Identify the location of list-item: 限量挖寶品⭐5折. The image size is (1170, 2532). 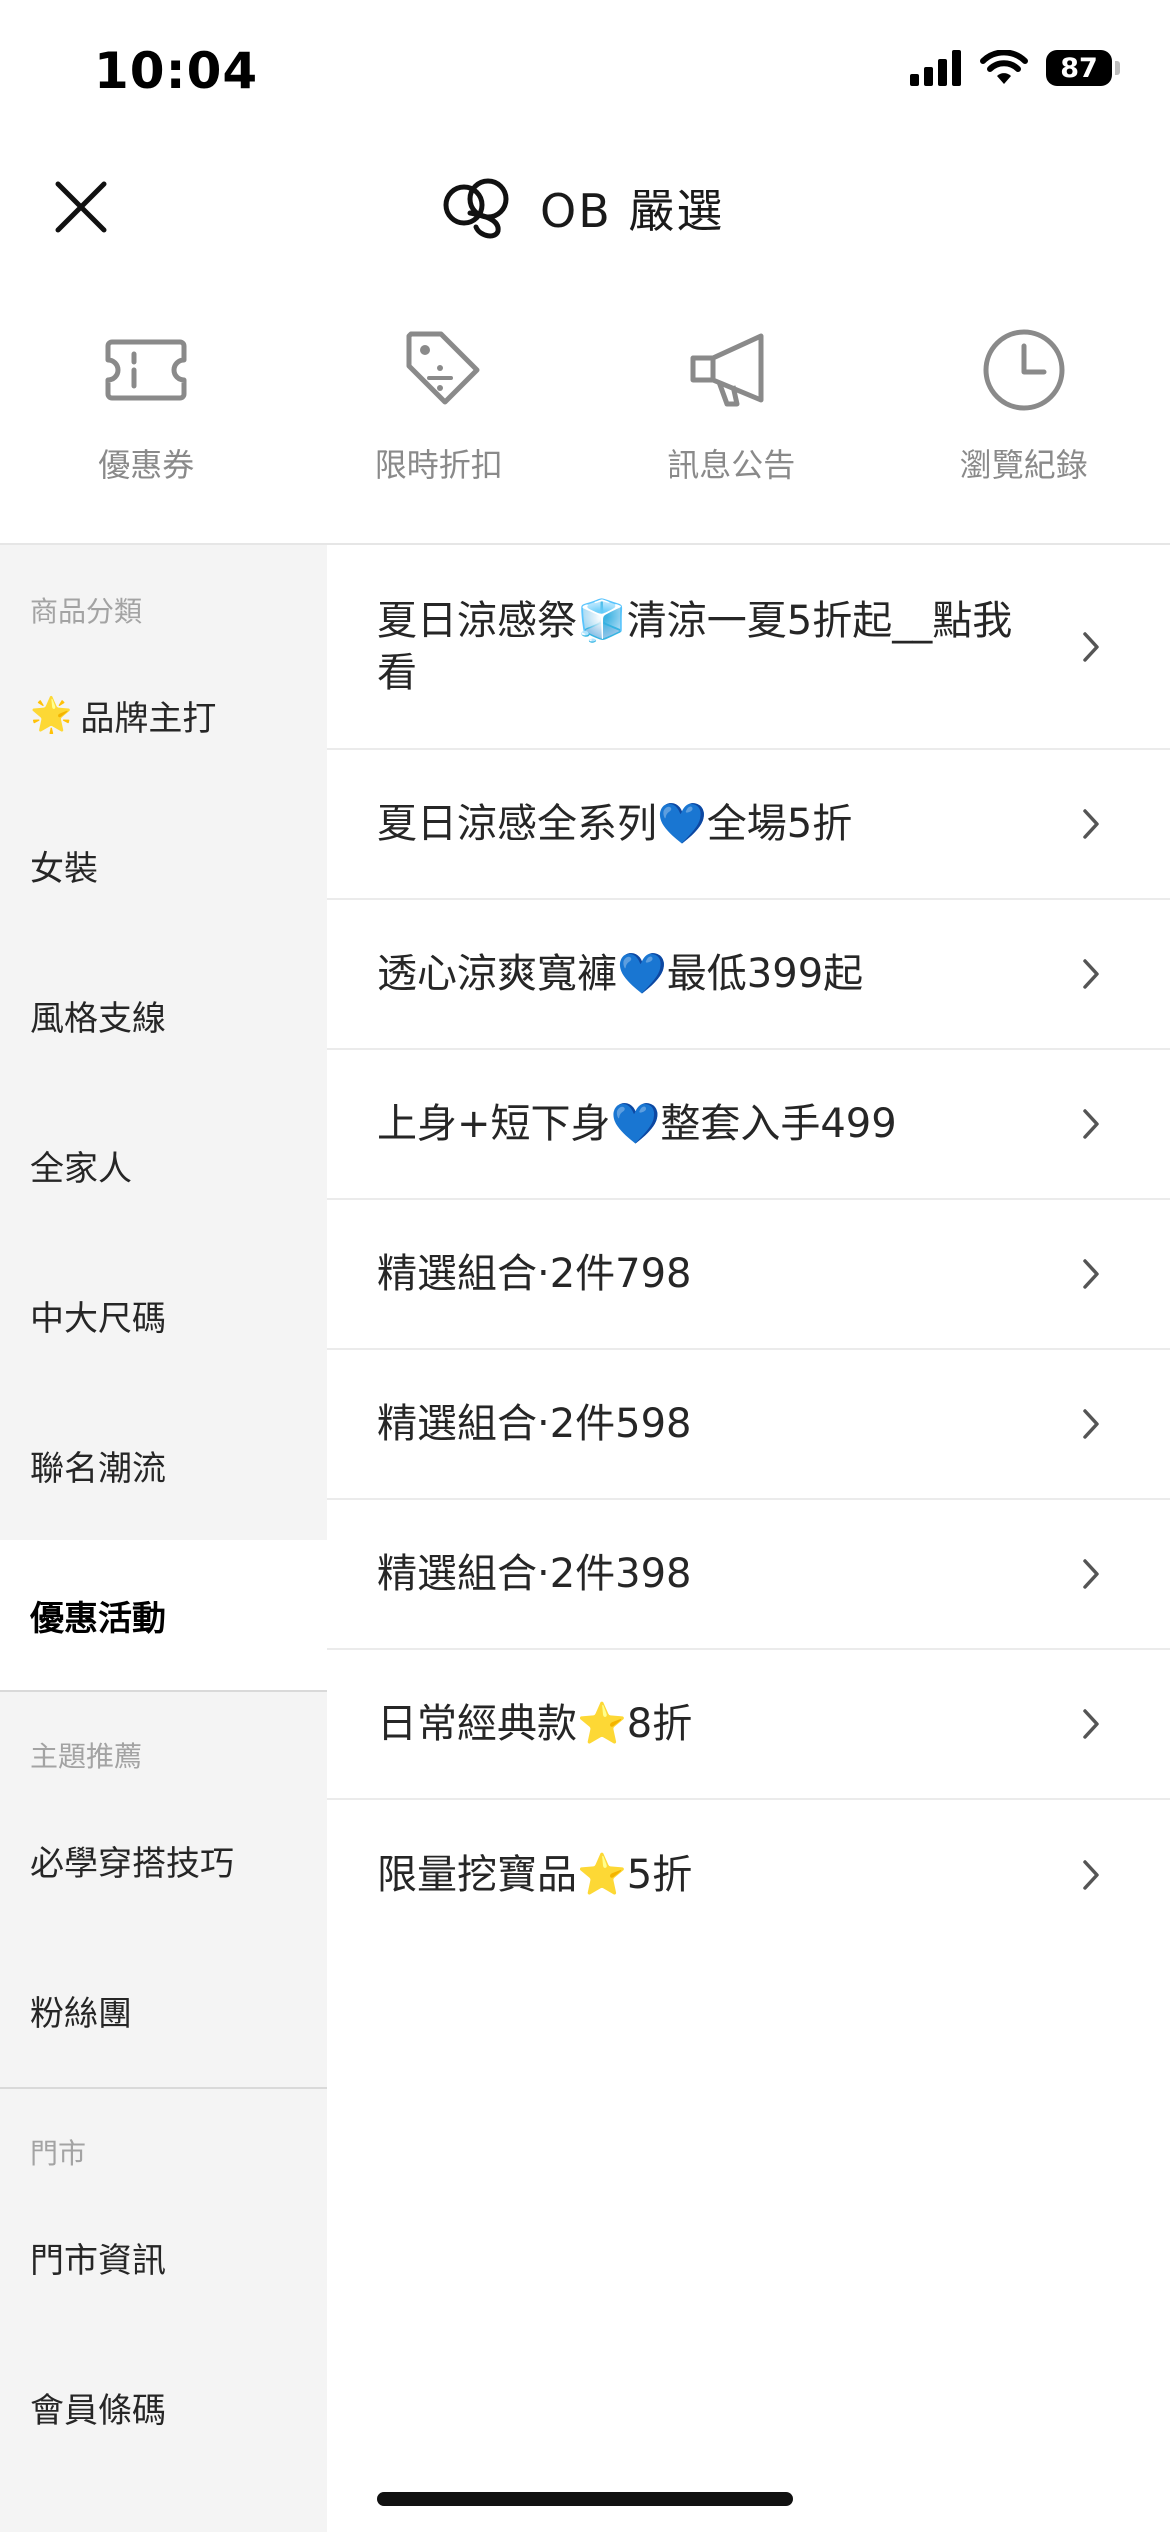
(748, 1875).